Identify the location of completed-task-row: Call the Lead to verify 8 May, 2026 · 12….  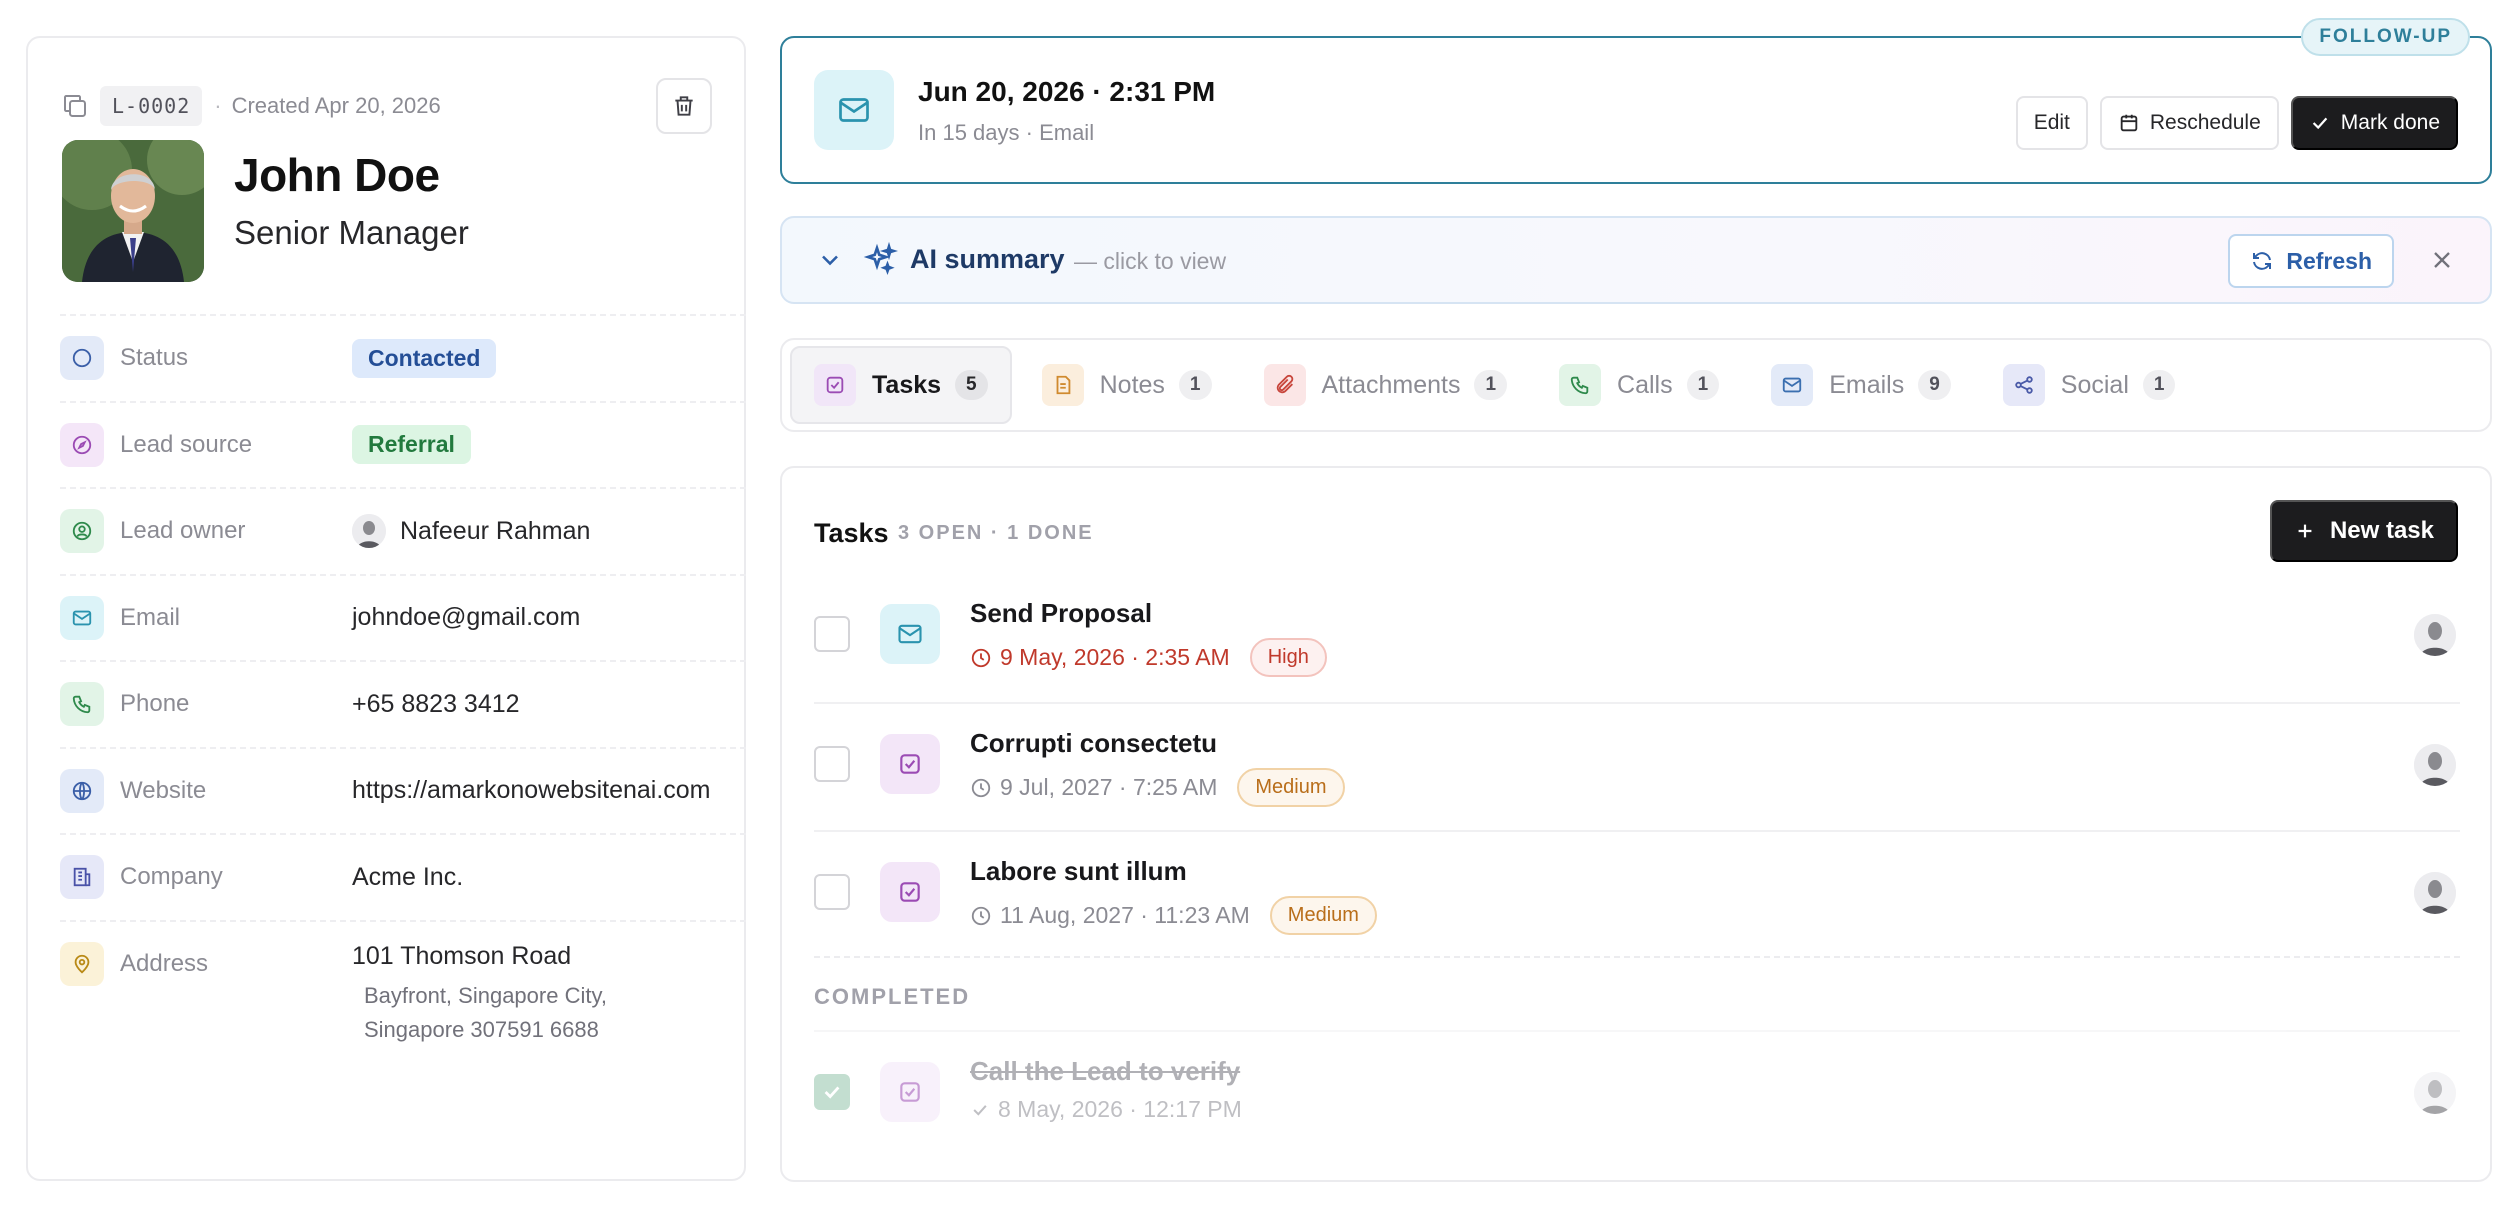
(1637, 1094).